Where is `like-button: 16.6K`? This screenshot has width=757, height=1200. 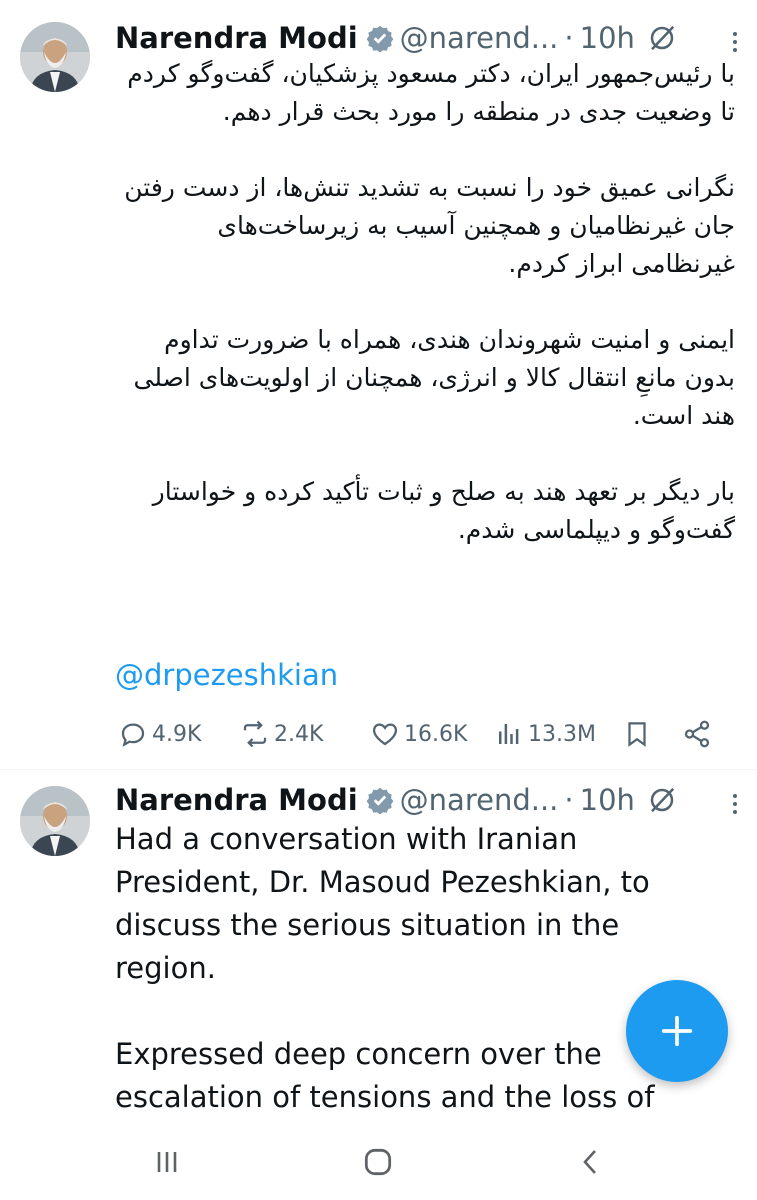
like-button: 16.6K is located at coordinates (418, 734).